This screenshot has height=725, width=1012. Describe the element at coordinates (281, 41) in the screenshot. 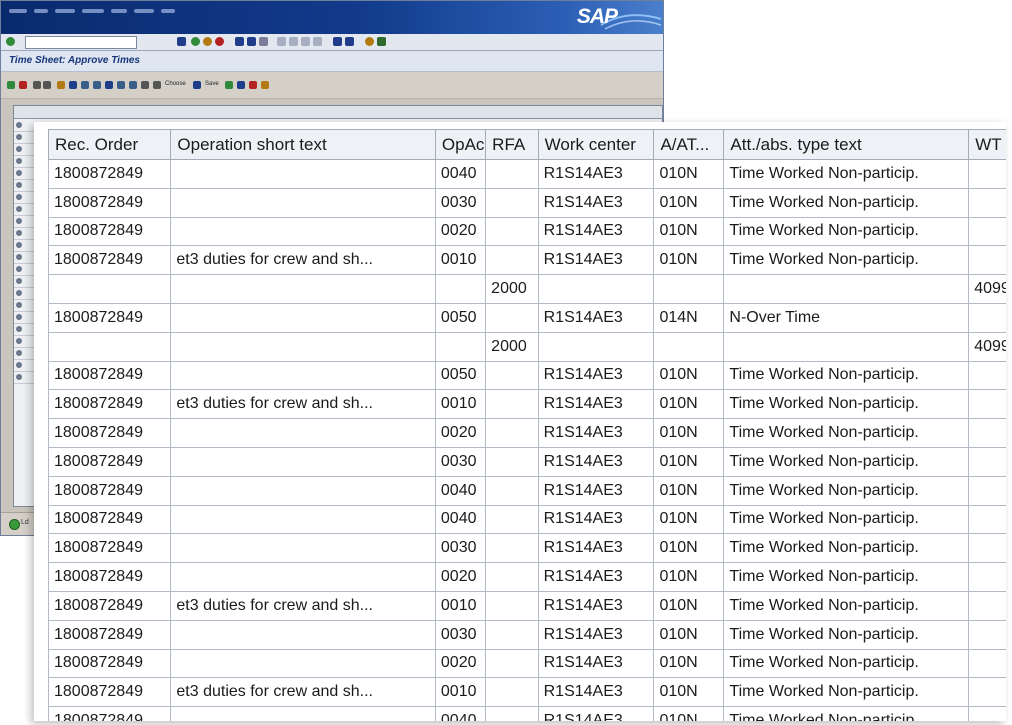

I see `first-page-icon` at that location.